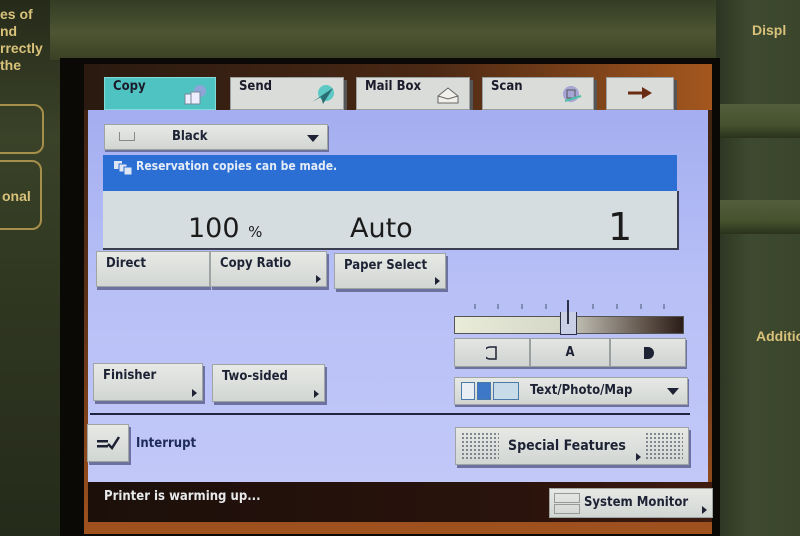  I want to click on direct-button: Direct, so click(153, 269).